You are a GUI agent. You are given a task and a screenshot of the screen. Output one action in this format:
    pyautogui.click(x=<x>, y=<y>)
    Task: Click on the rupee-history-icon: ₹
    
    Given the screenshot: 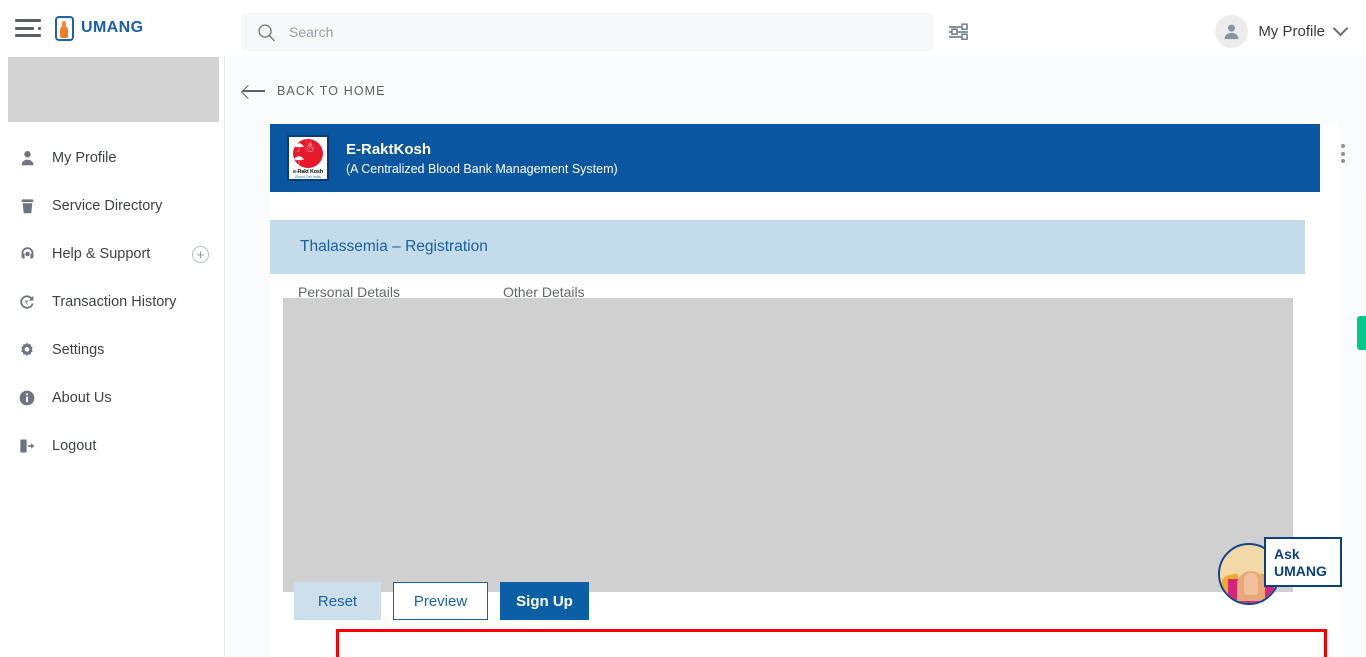 What is the action you would take?
    pyautogui.click(x=27, y=302)
    